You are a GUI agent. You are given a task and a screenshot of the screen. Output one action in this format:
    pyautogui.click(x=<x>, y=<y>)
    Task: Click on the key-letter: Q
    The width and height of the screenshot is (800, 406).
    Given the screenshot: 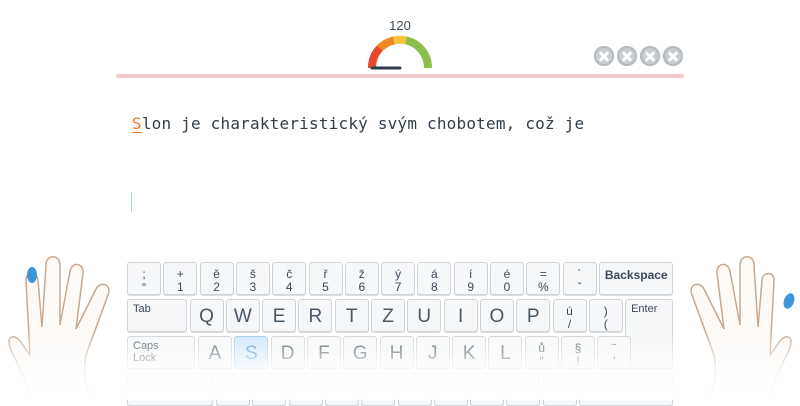 What is the action you would take?
    pyautogui.click(x=206, y=316)
    